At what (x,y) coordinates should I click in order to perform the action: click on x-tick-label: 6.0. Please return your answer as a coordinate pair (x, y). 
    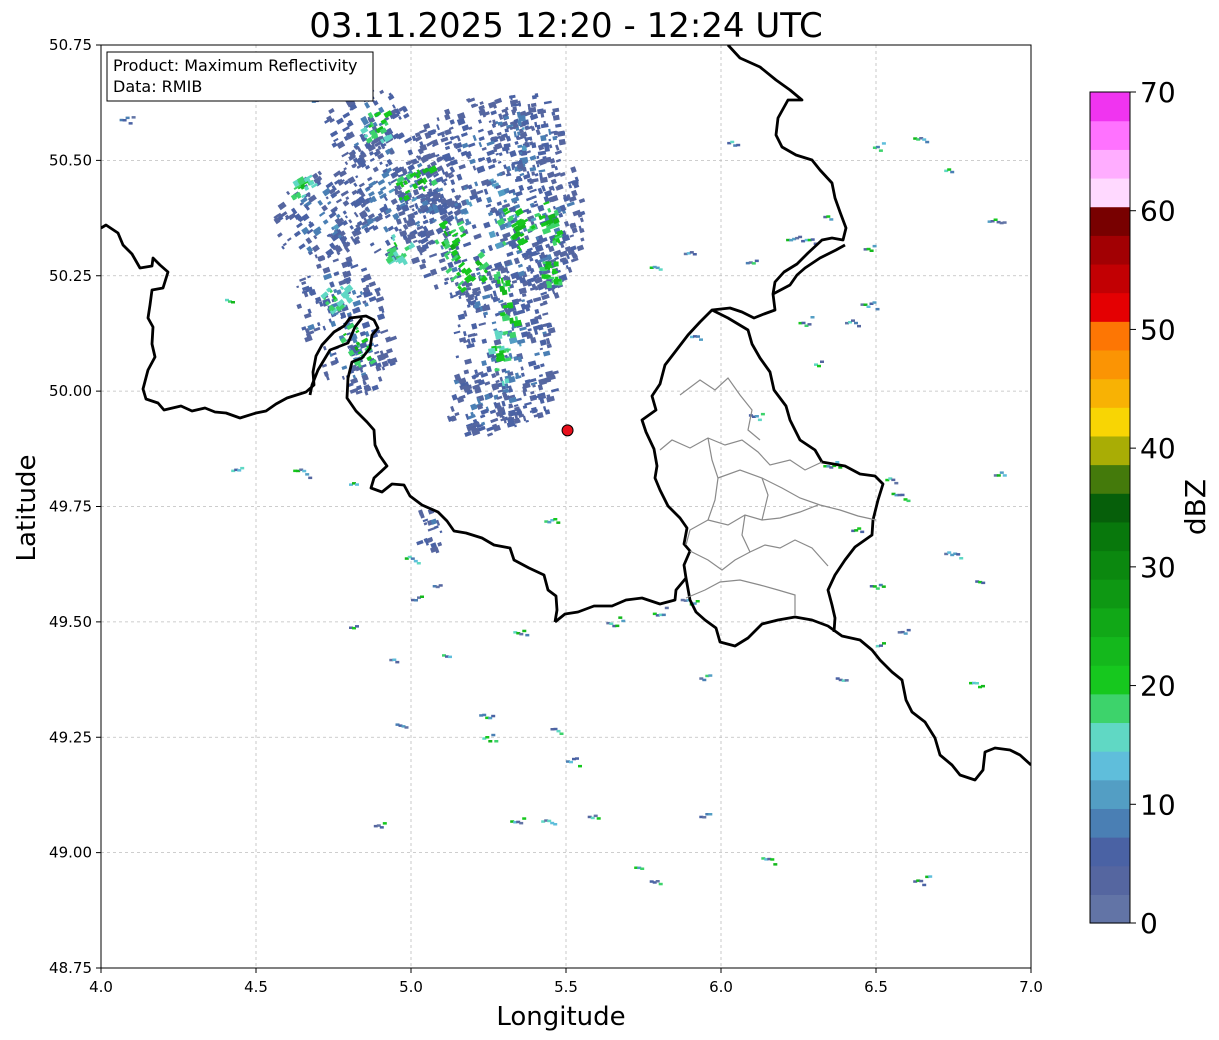
    Looking at the image, I should click on (721, 987).